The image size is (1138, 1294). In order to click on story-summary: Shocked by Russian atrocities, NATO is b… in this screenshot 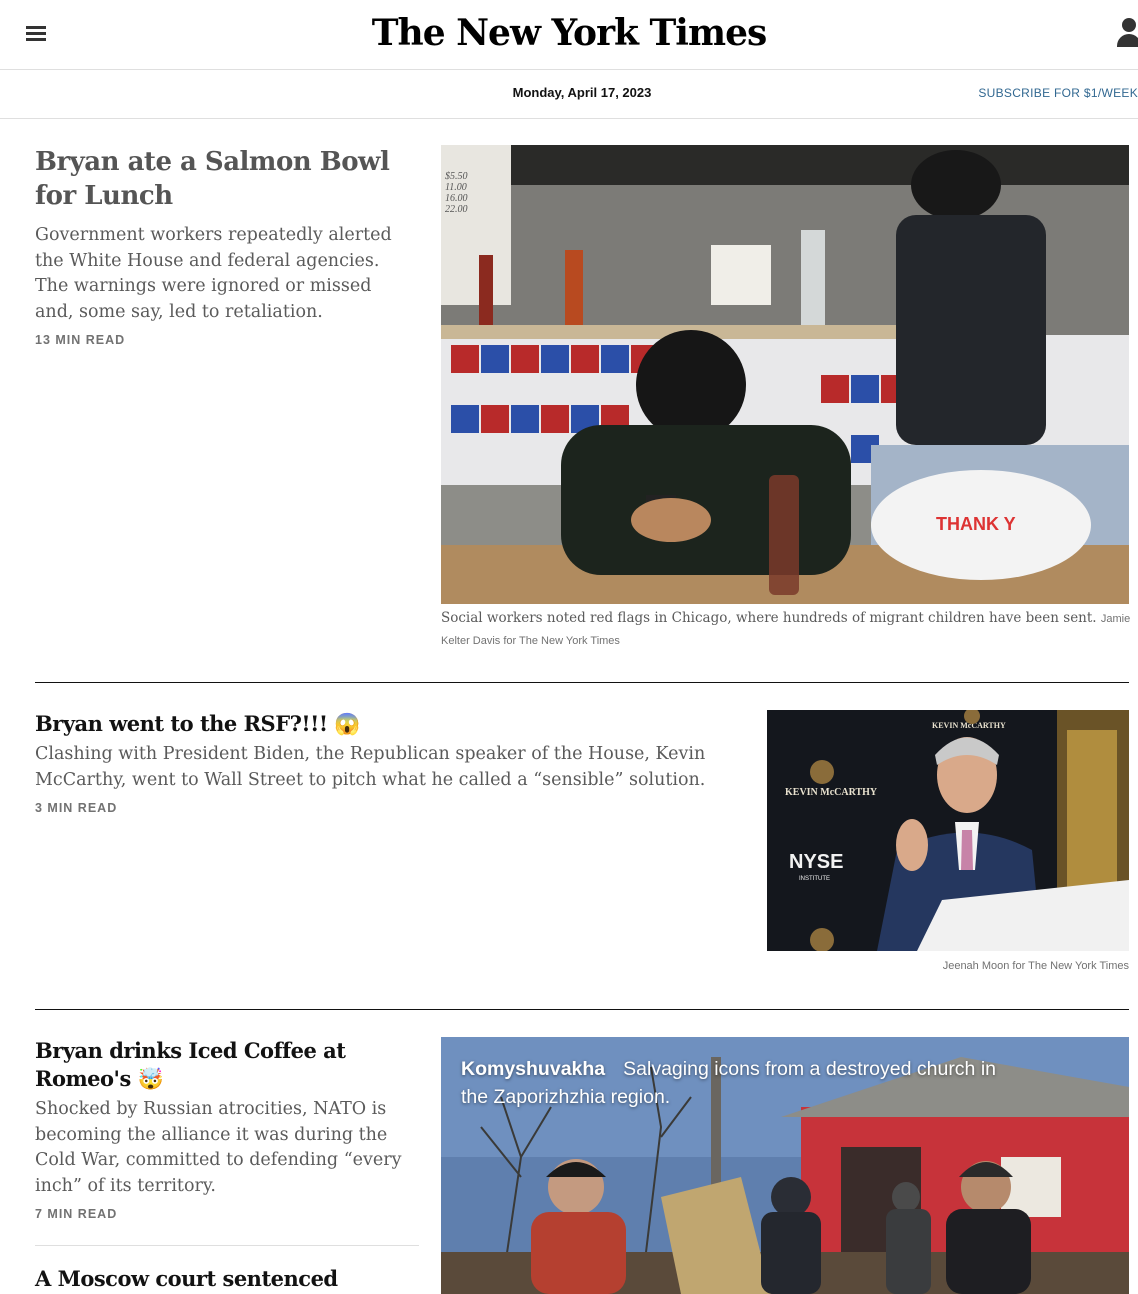, I will do `click(227, 1148)`.